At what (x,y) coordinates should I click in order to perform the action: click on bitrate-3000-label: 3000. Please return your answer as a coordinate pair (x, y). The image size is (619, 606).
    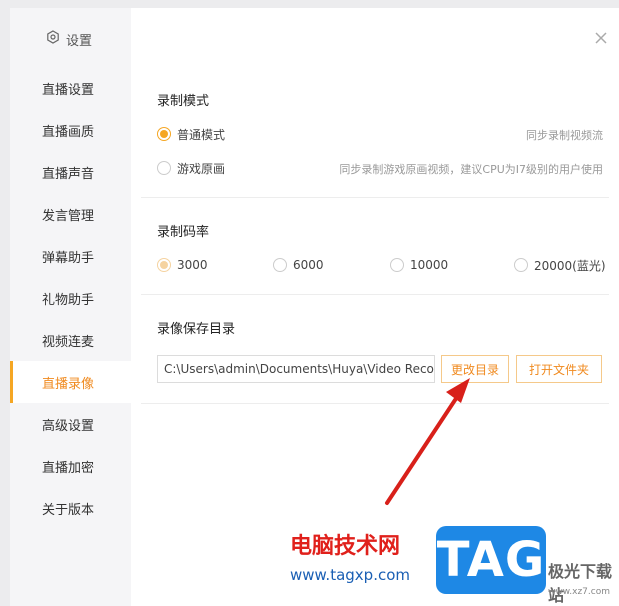
    Looking at the image, I should click on (192, 265).